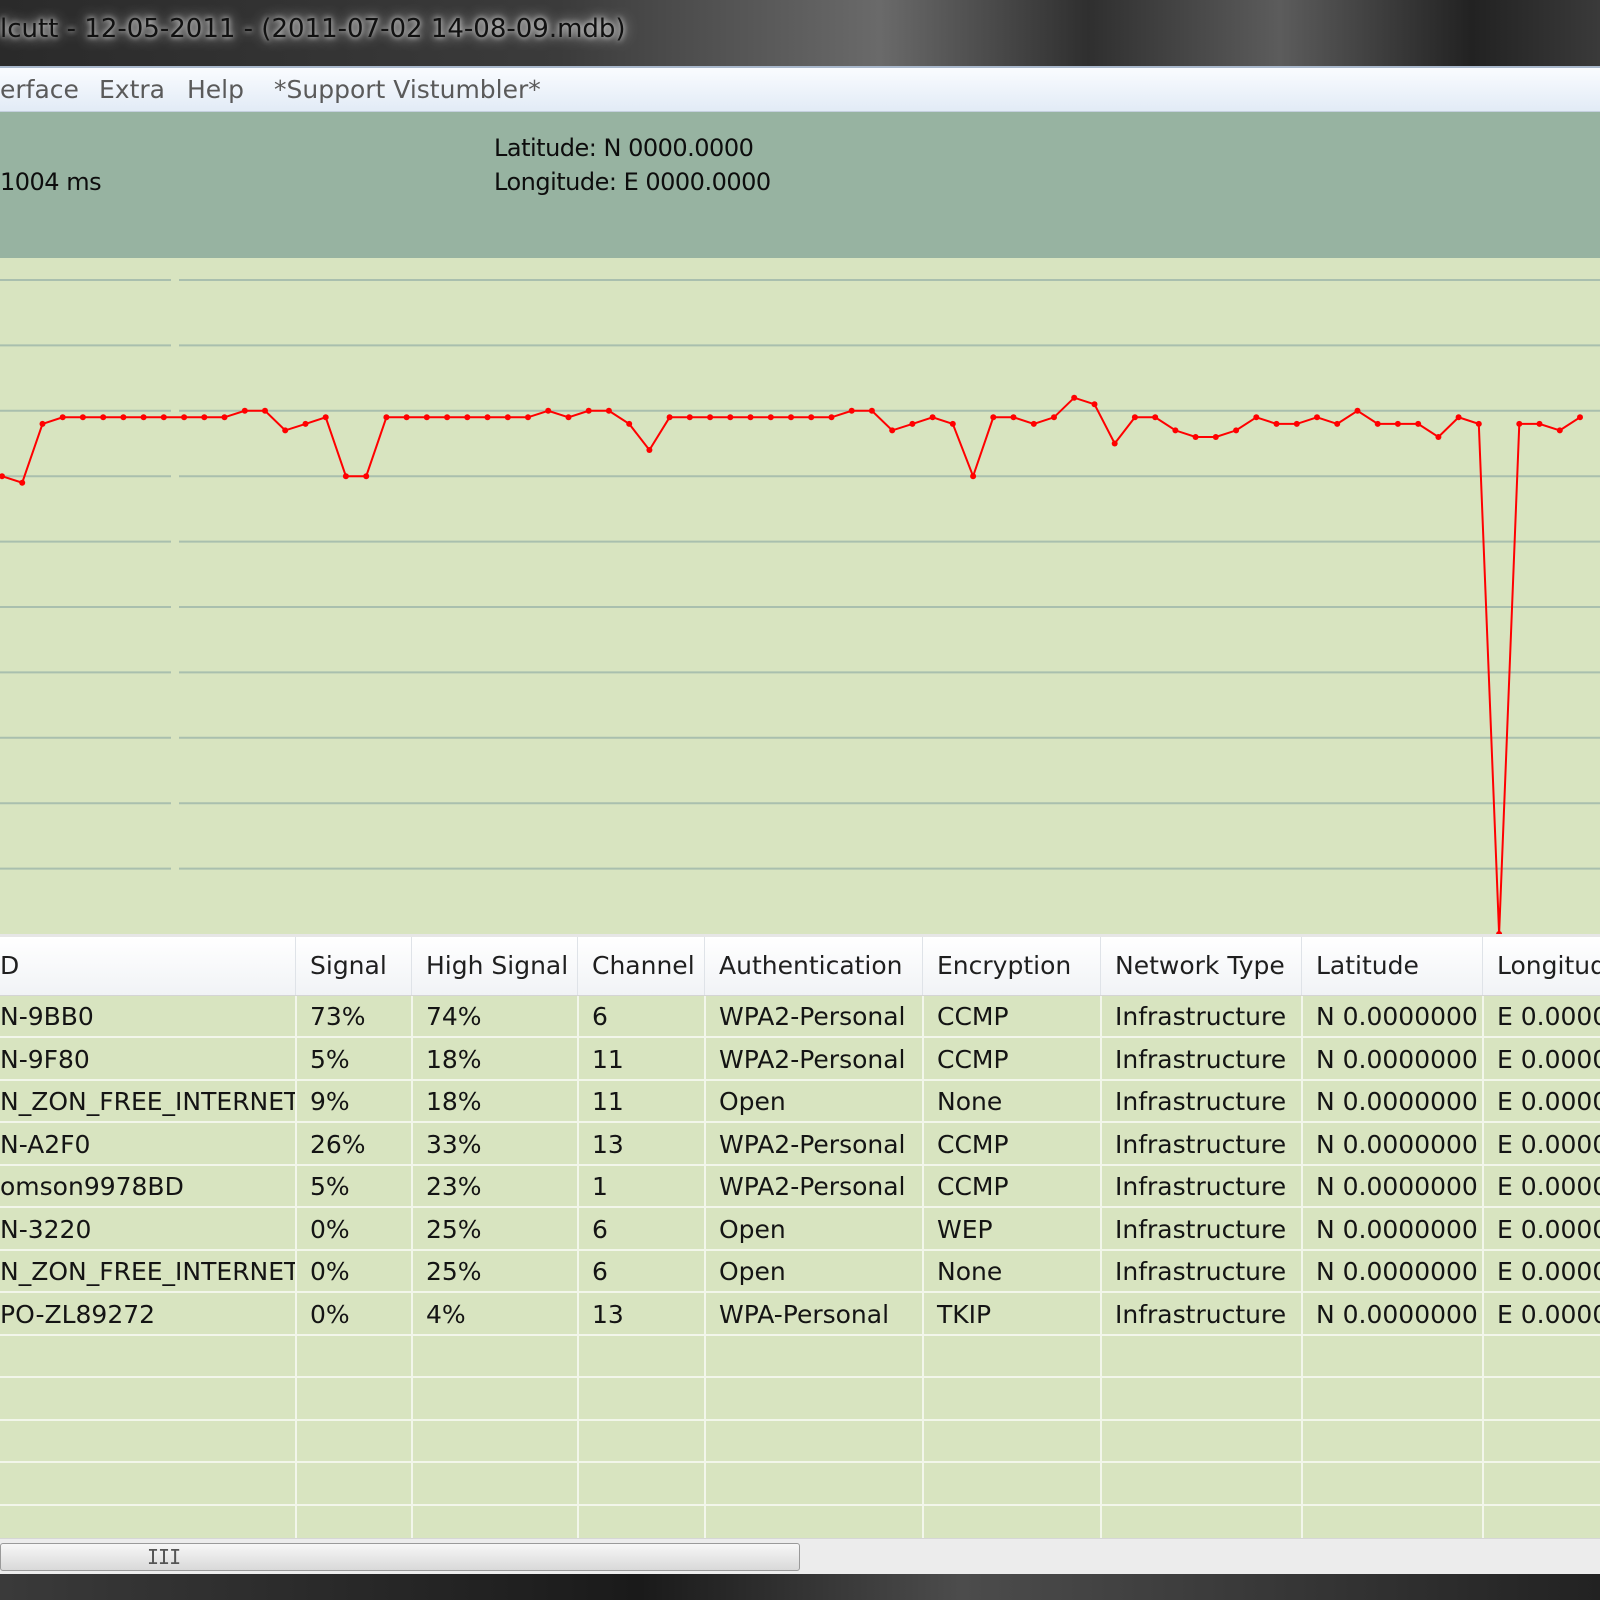 The image size is (1600, 1600). Describe the element at coordinates (148, 966) in the screenshot. I see `column-header-ssid: D` at that location.